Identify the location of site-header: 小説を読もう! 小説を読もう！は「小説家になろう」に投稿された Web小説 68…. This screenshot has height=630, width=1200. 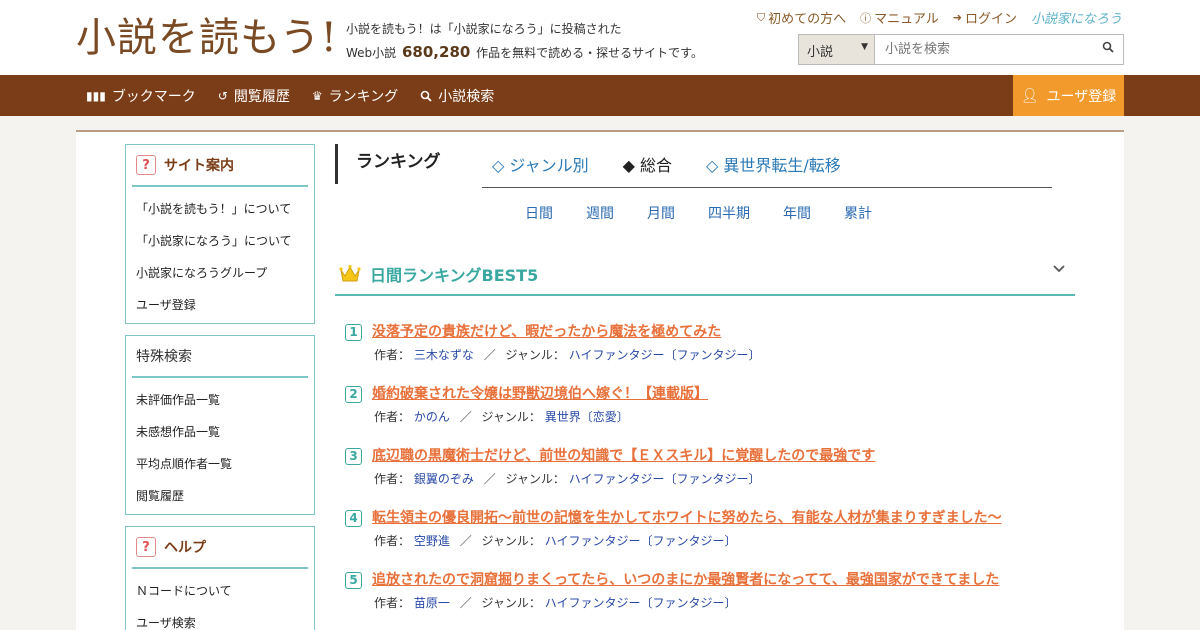
(600, 37).